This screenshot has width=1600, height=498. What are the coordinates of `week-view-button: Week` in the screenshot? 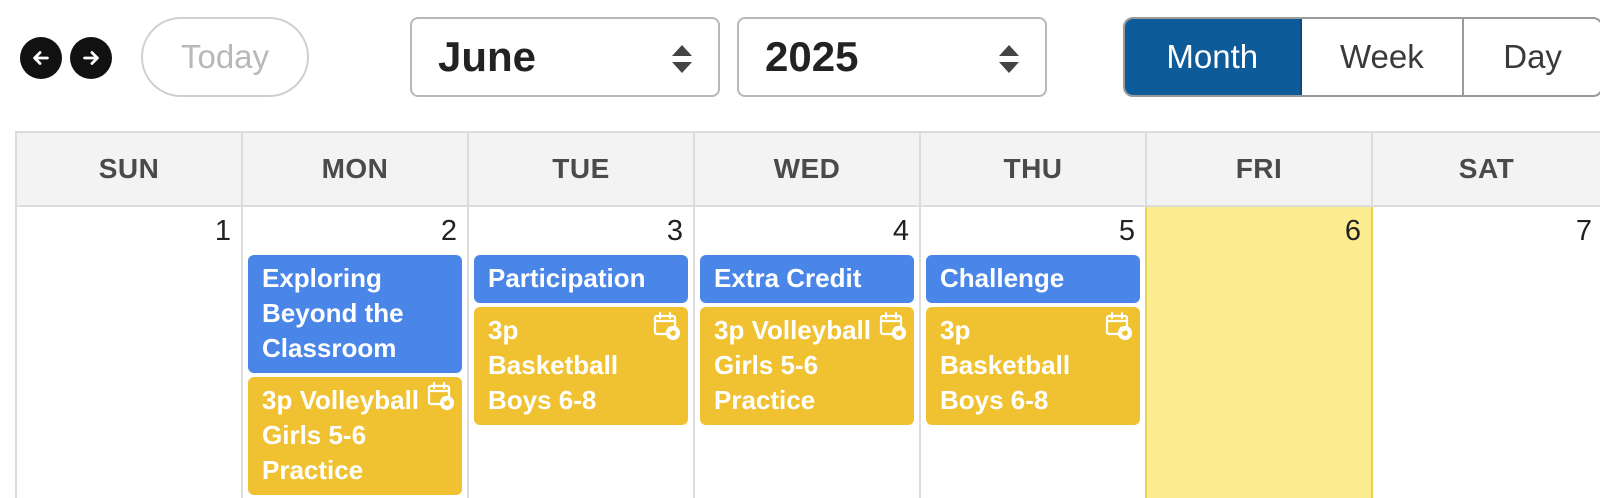 It's located at (1383, 57).